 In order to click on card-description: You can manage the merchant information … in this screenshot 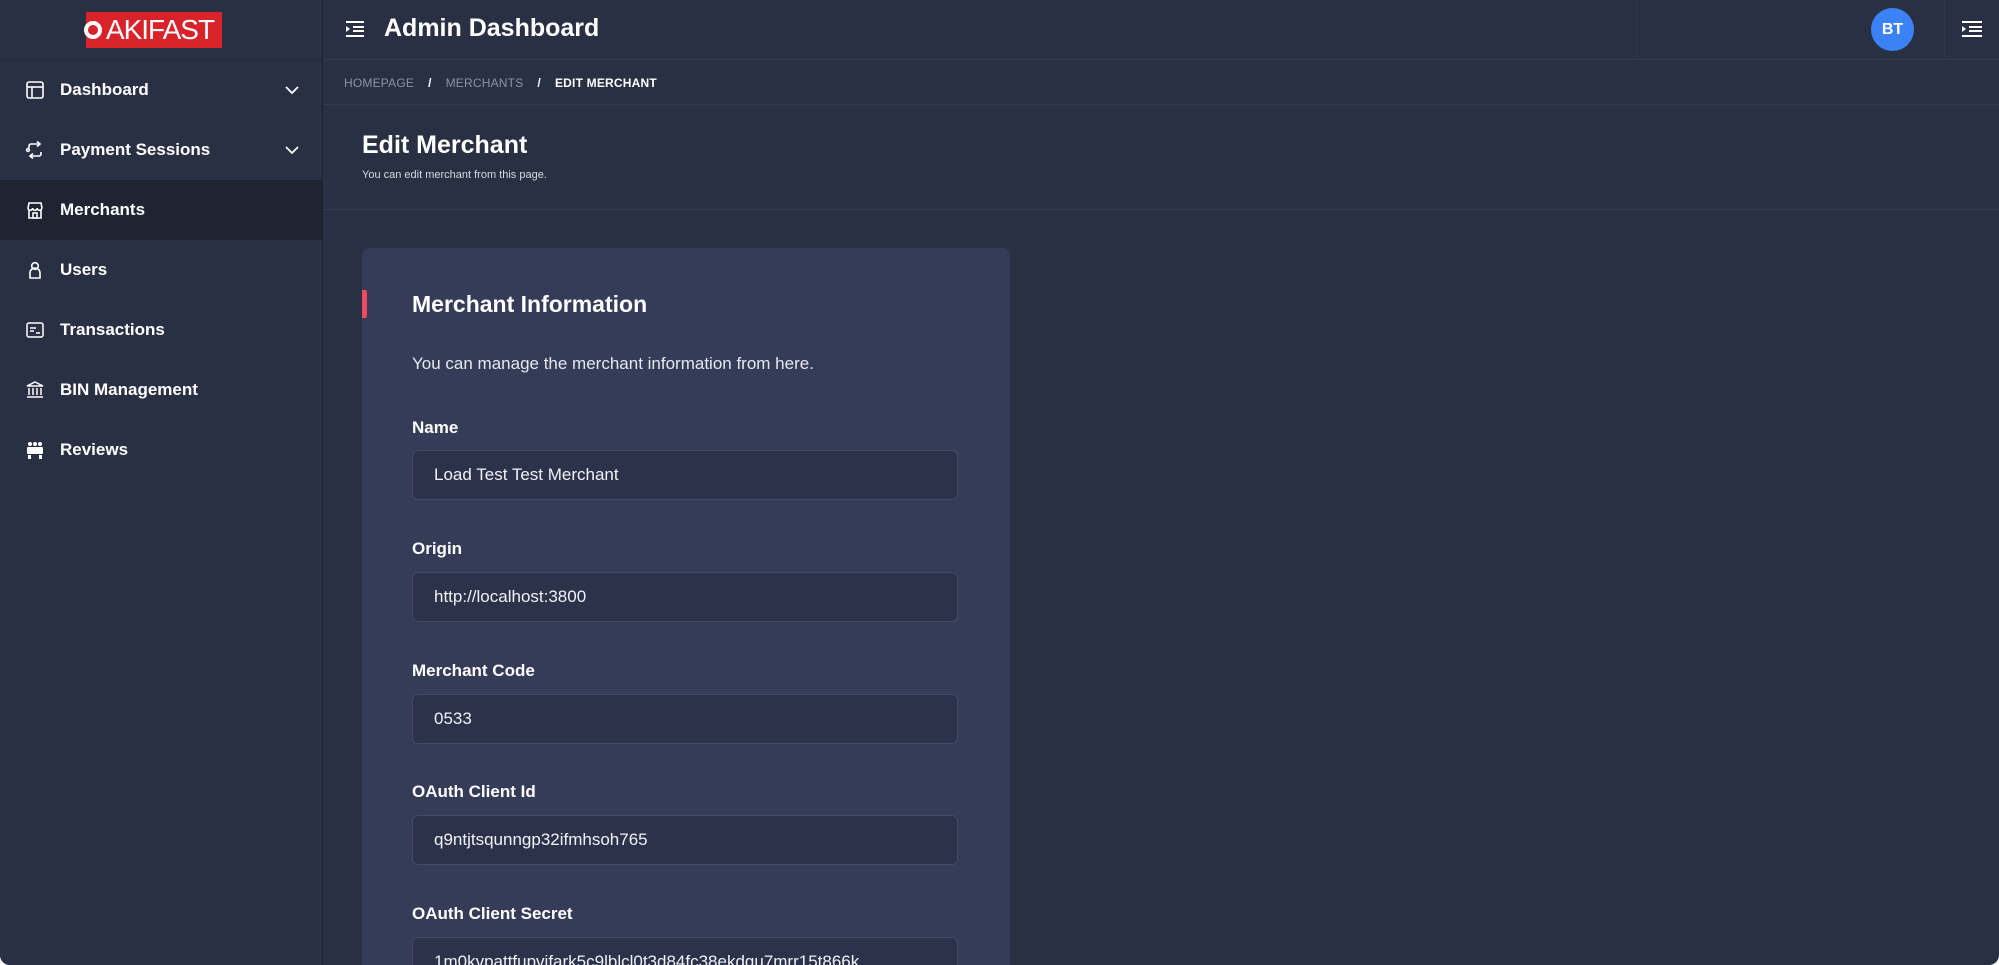, I will do `click(613, 363)`.